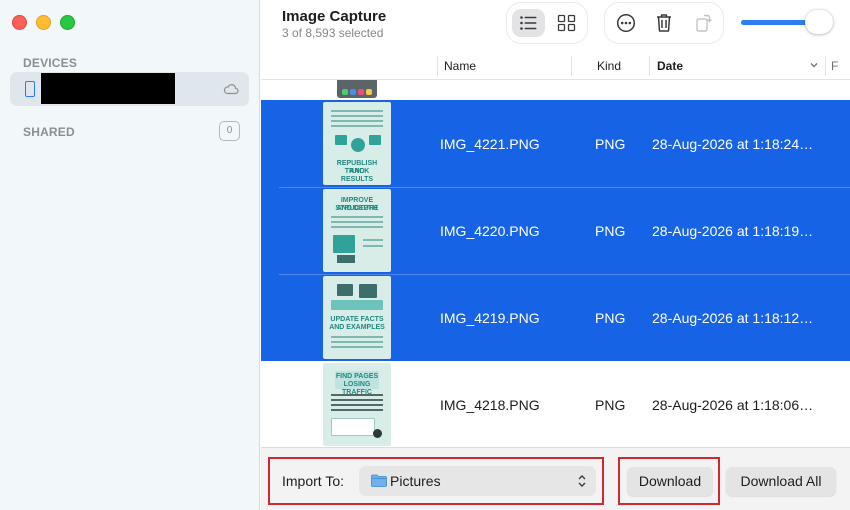 The width and height of the screenshot is (850, 510). I want to click on window-title: Image Capture, so click(334, 16).